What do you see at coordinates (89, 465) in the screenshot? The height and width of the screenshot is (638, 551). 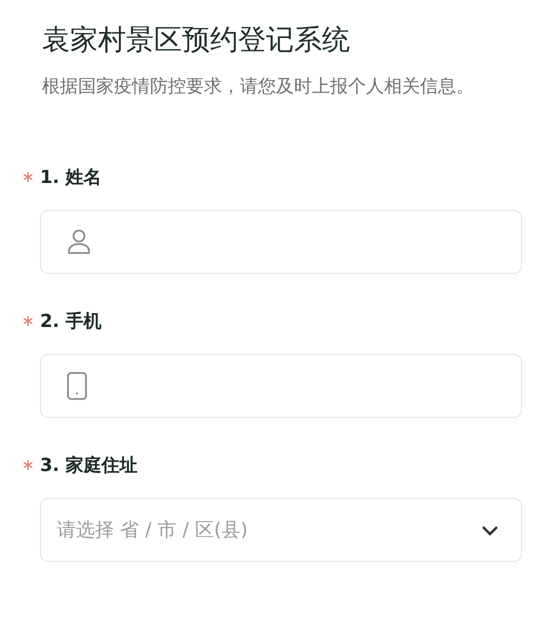 I see `question-label: 3. 家庭住址` at bounding box center [89, 465].